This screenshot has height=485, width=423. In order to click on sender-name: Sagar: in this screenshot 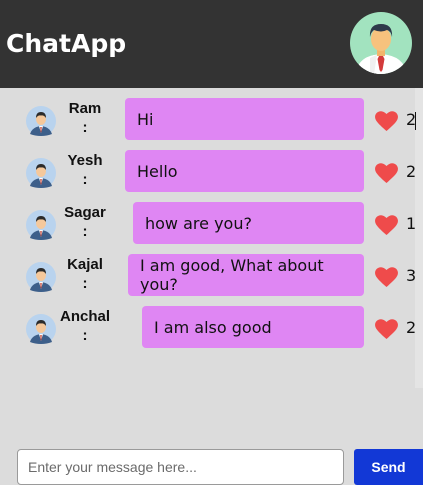, I will do `click(85, 222)`.